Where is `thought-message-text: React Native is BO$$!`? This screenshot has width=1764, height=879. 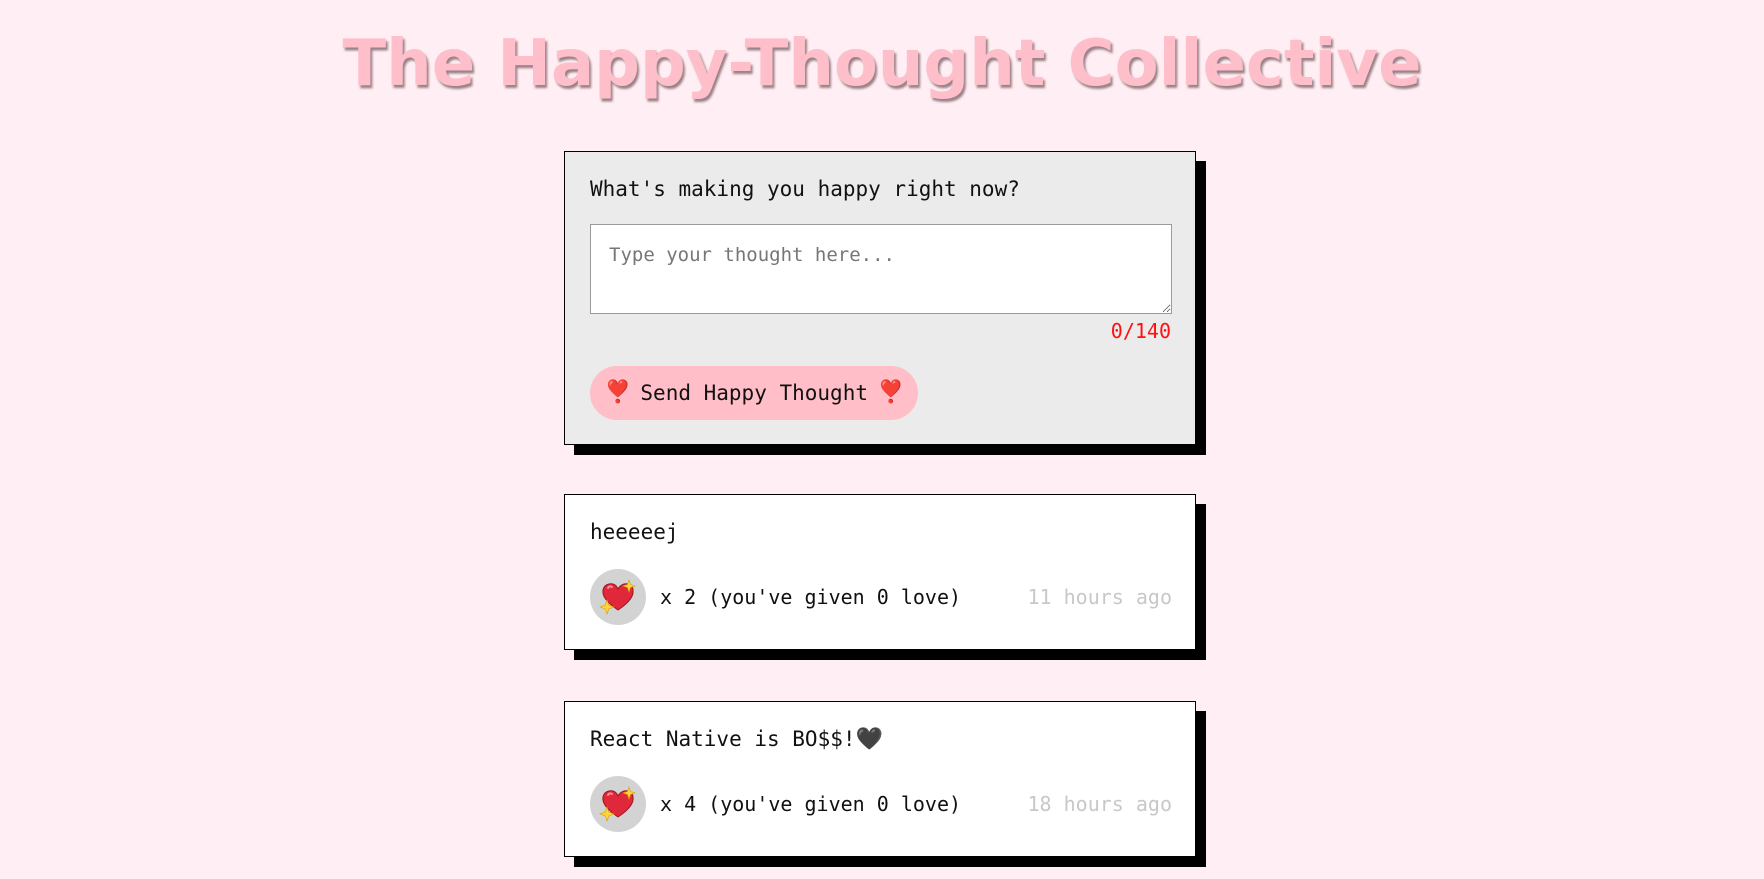
thought-message-text: React Native is BO$$! is located at coordinates (723, 739).